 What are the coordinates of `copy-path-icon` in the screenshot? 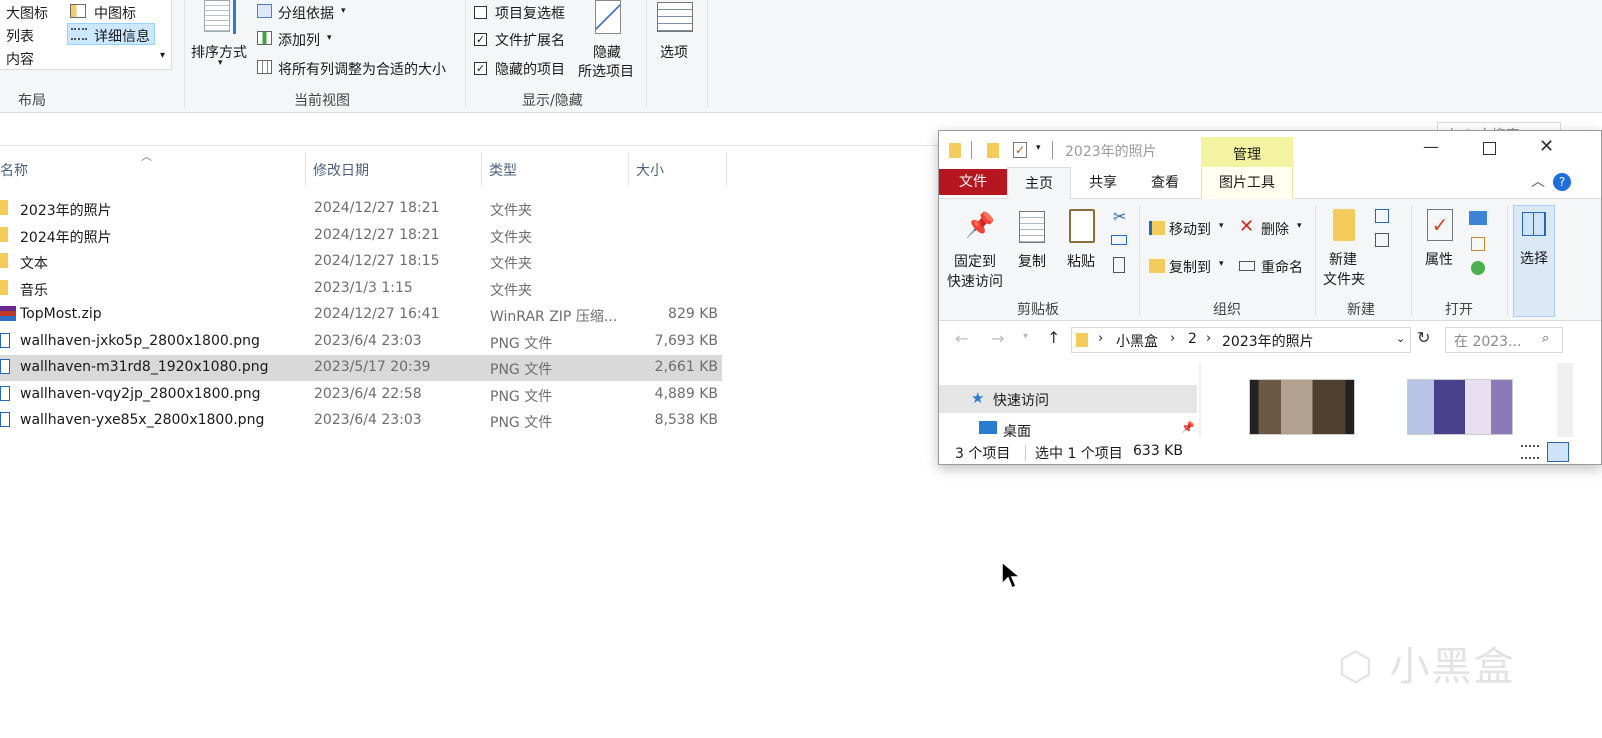 It's located at (1119, 240).